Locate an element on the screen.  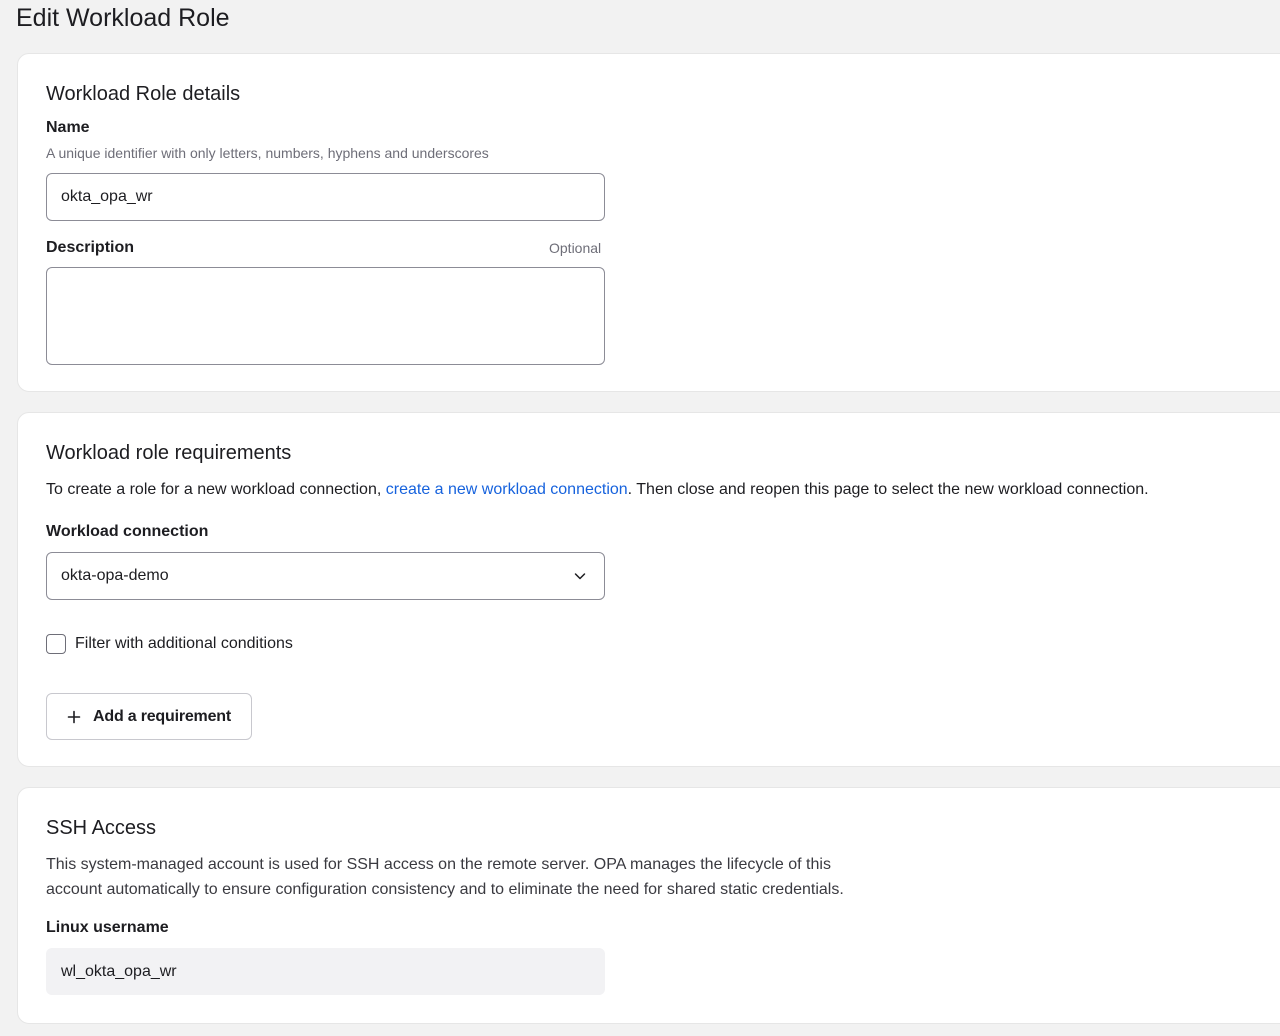
workload-connection-select: okta-opa-demo is located at coordinates (325, 576).